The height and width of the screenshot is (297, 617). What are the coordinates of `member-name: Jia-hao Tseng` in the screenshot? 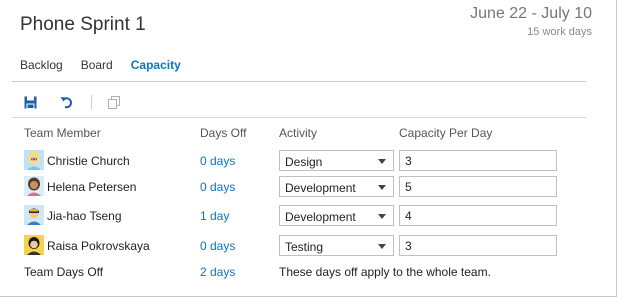 It's located at (84, 216).